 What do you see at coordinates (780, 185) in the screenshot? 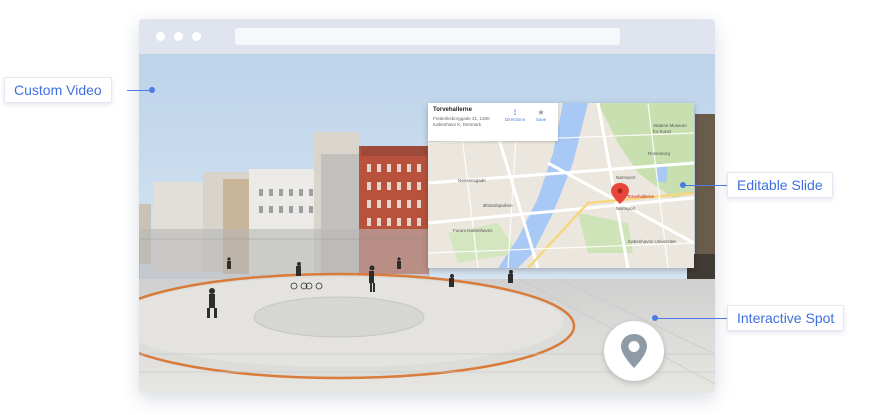
I see `editable-slide-callout: Editable Slide` at bounding box center [780, 185].